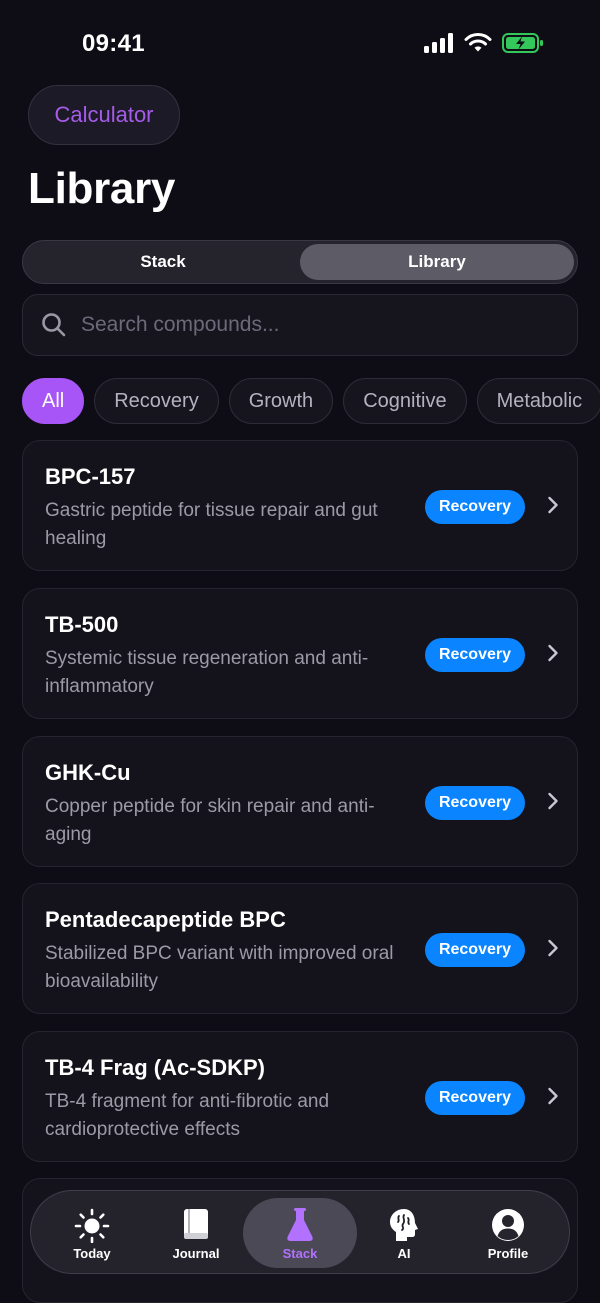 The image size is (600, 1303). Describe the element at coordinates (102, 188) in the screenshot. I see `page-title: Library` at that location.